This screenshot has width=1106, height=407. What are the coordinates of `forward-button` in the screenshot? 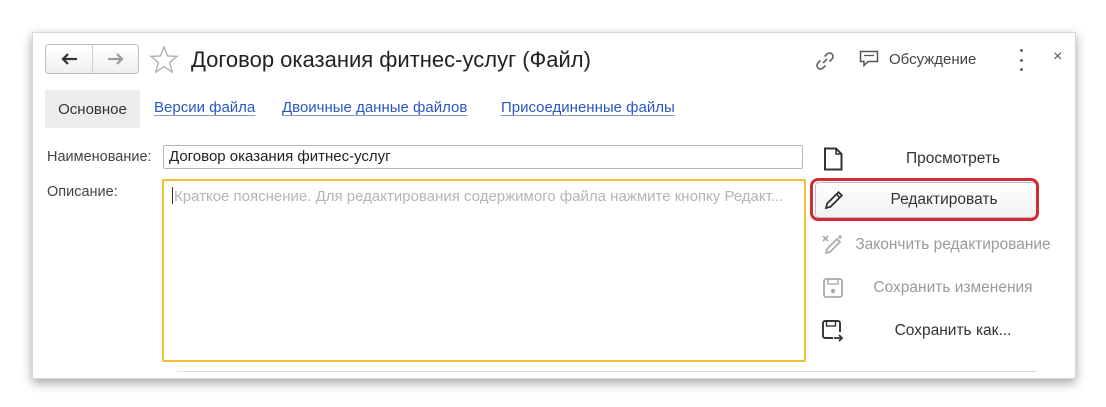 It's located at (115, 59).